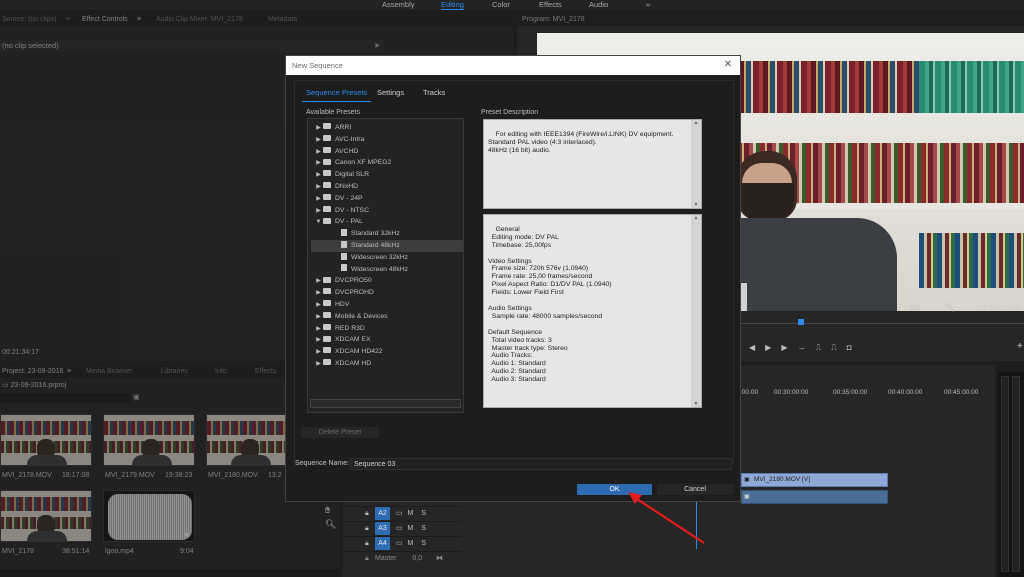 The width and height of the screenshot is (1024, 577). What do you see at coordinates (387, 140) in the screenshot?
I see `preset-folder: ▶ AVC-Intra` at bounding box center [387, 140].